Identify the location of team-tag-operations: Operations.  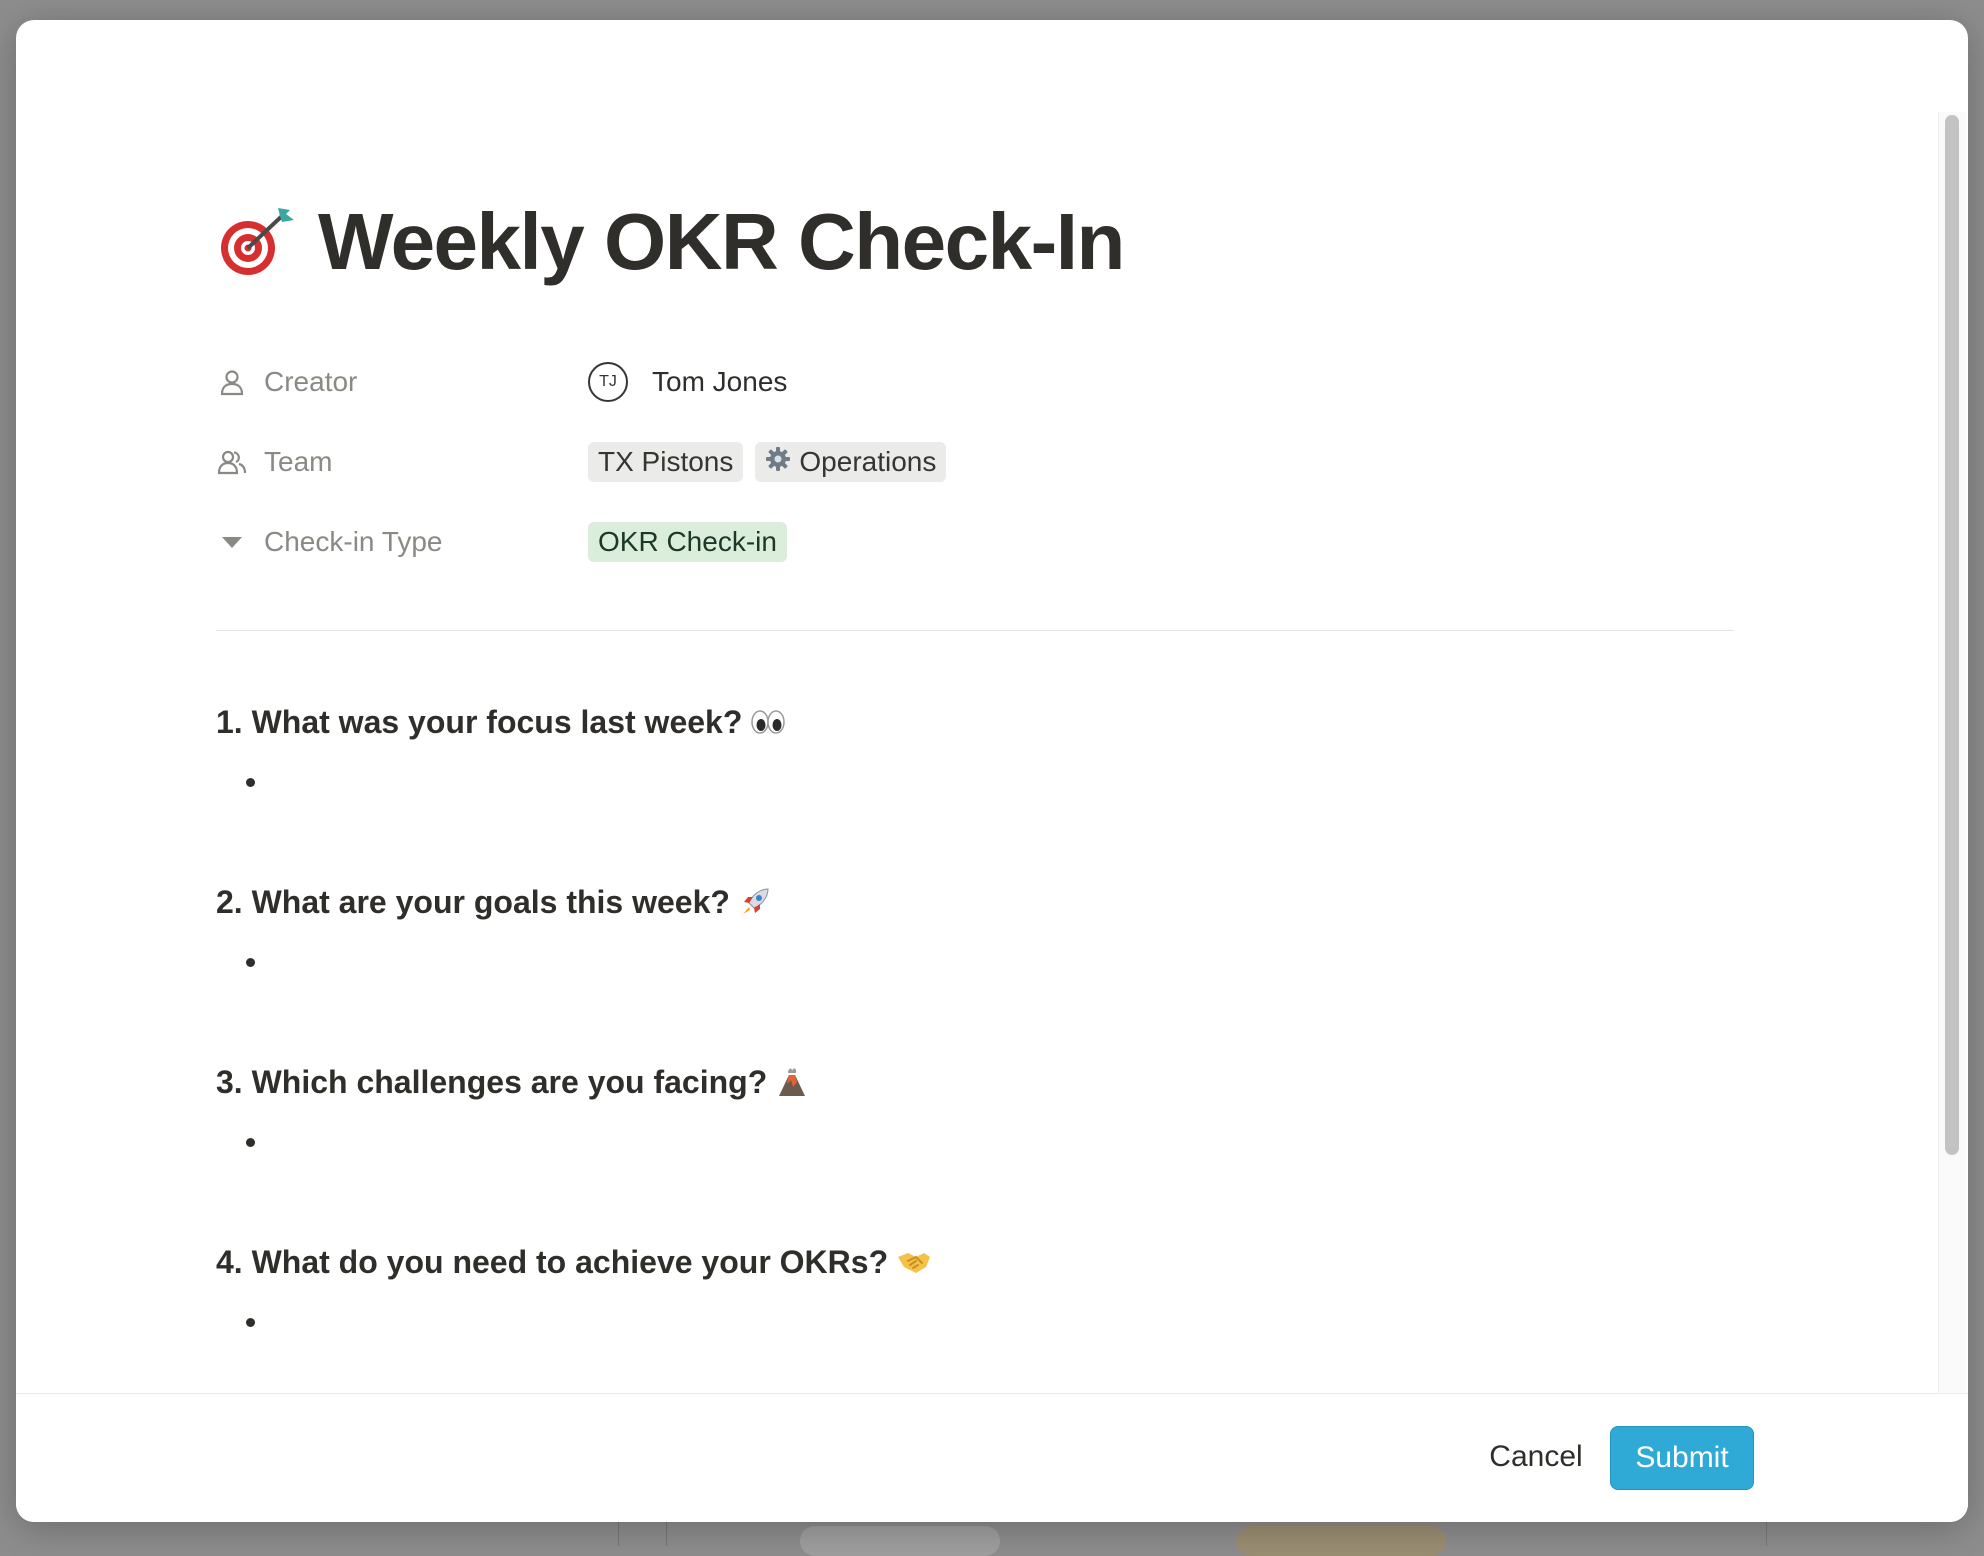
(851, 462).